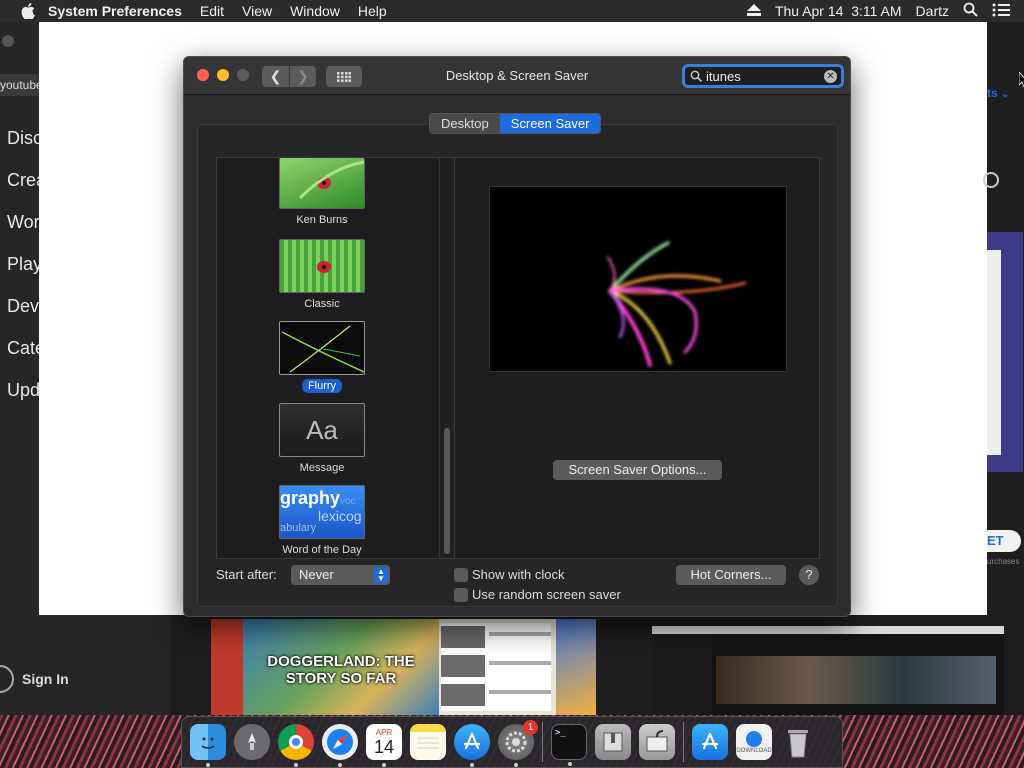 This screenshot has height=768, width=1024. What do you see at coordinates (22, 85) in the screenshot?
I see `sidebar-search-field: youtube` at bounding box center [22, 85].